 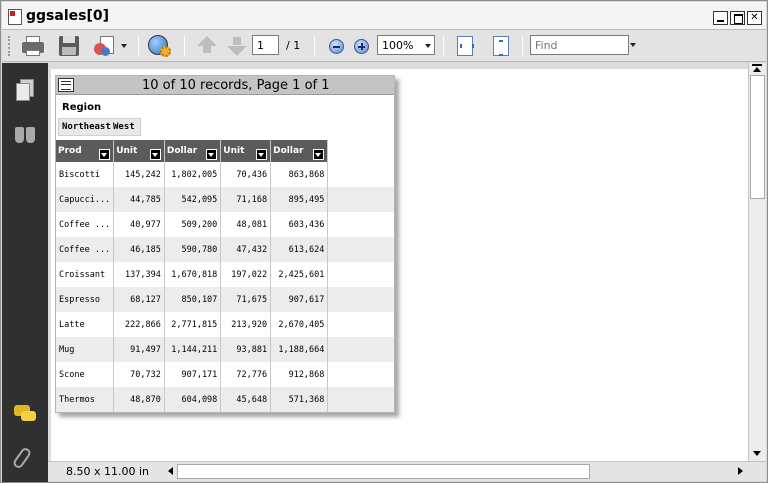 What do you see at coordinates (265, 45) in the screenshot?
I see `page-number-input` at bounding box center [265, 45].